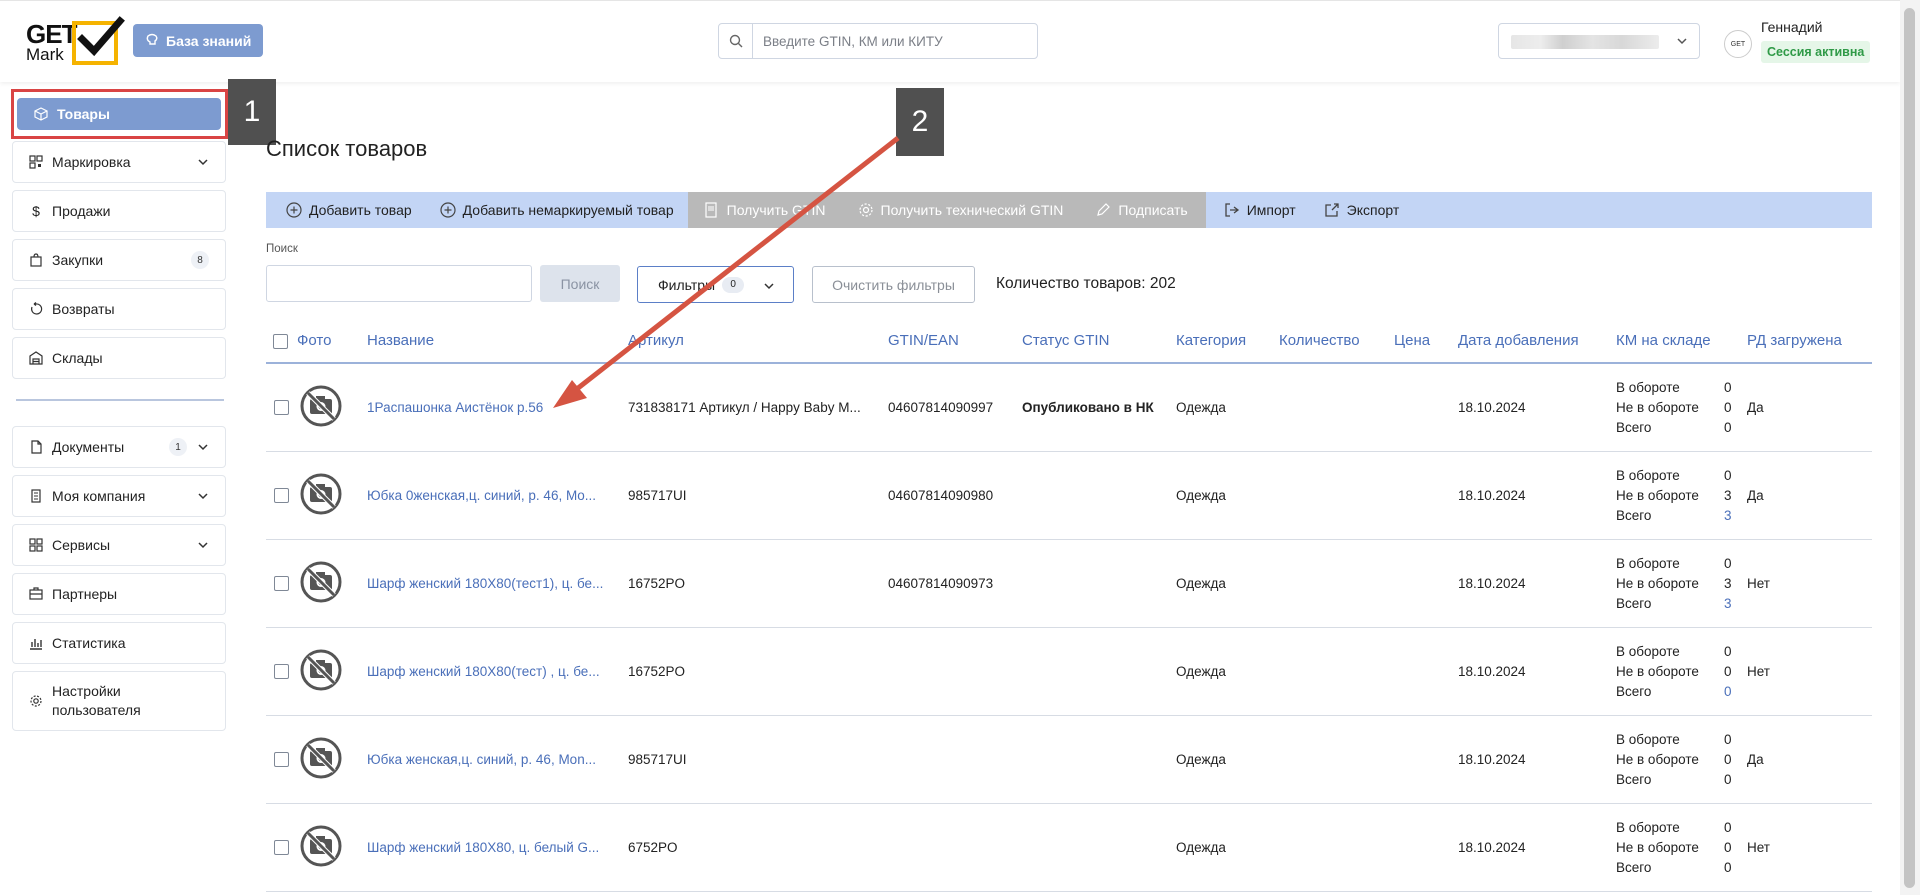 Image resolution: width=1920 pixels, height=895 pixels. What do you see at coordinates (893, 284) in the screenshot?
I see `clear-filters-button: Очистить фильтры` at bounding box center [893, 284].